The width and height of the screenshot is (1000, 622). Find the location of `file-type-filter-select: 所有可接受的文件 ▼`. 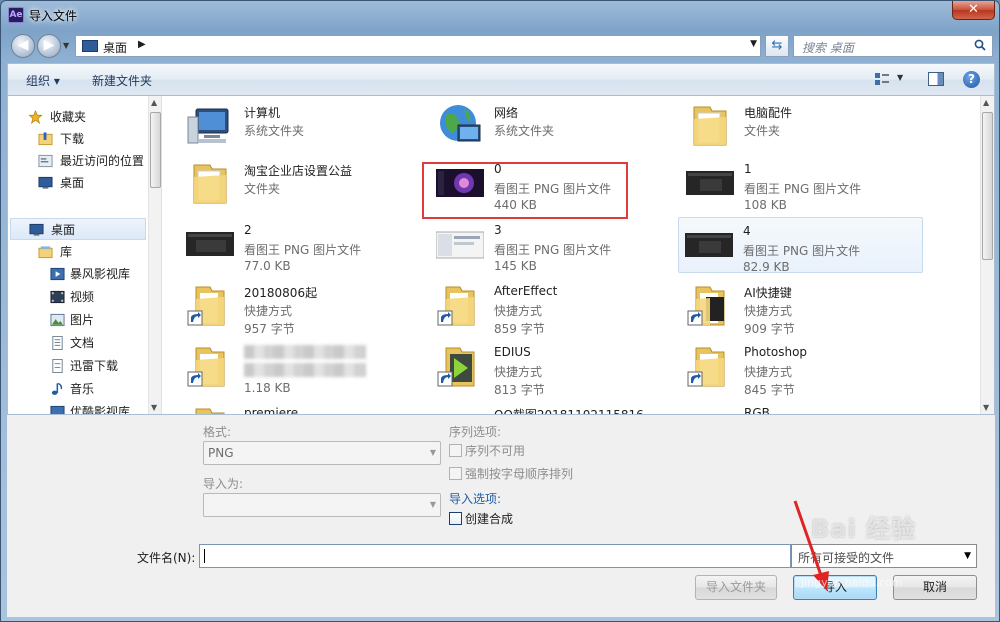

file-type-filter-select: 所有可接受的文件 ▼ is located at coordinates (884, 556).